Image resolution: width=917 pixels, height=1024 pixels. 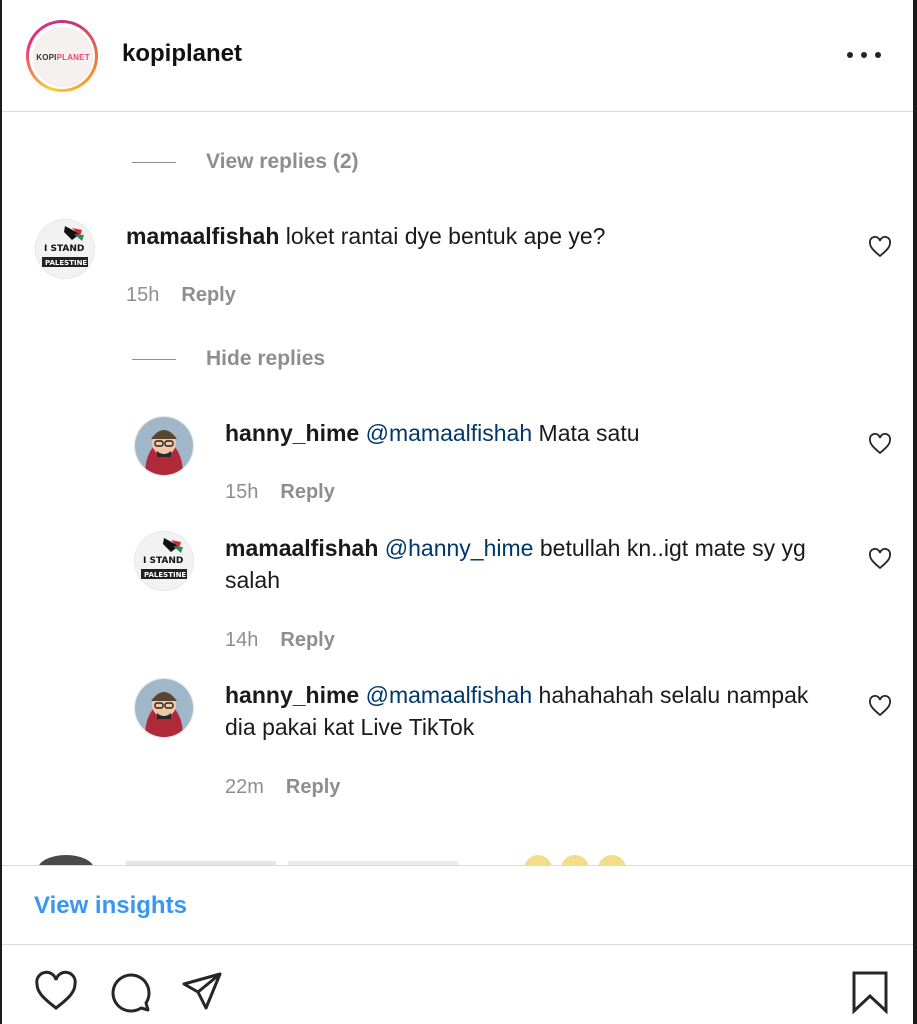 I want to click on post-header: KOPI PLANET kopiplanet, so click(x=457, y=56).